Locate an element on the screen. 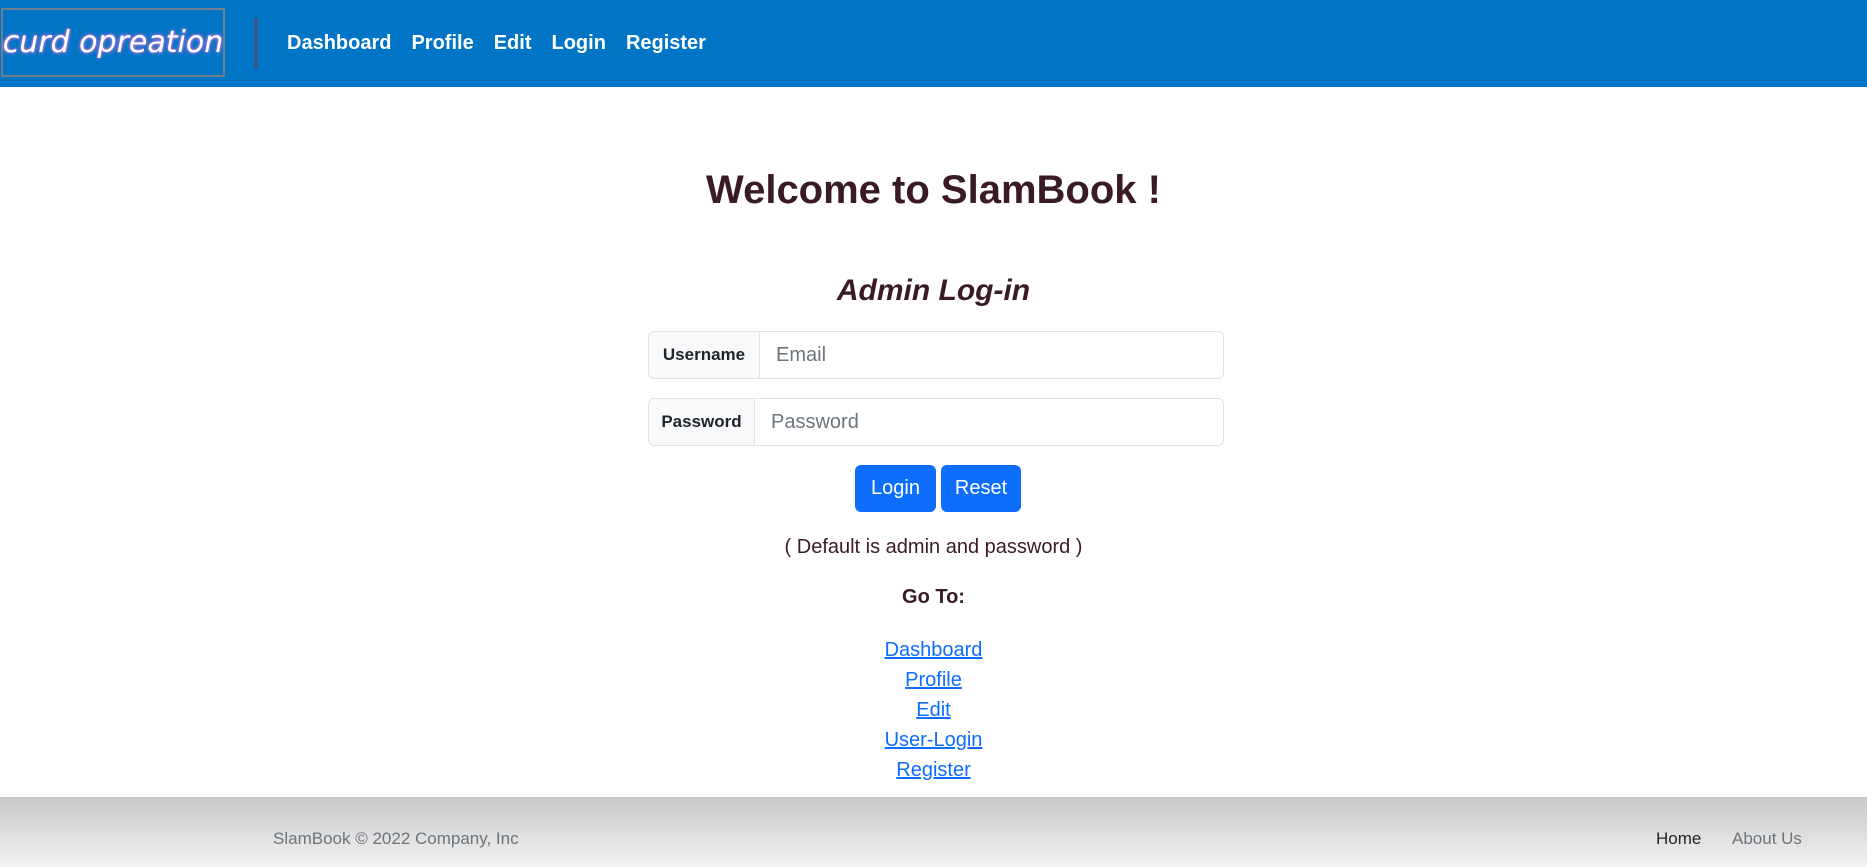 The width and height of the screenshot is (1867, 867). nav-links: Dashboard Profile Edit Login Register is located at coordinates (496, 43).